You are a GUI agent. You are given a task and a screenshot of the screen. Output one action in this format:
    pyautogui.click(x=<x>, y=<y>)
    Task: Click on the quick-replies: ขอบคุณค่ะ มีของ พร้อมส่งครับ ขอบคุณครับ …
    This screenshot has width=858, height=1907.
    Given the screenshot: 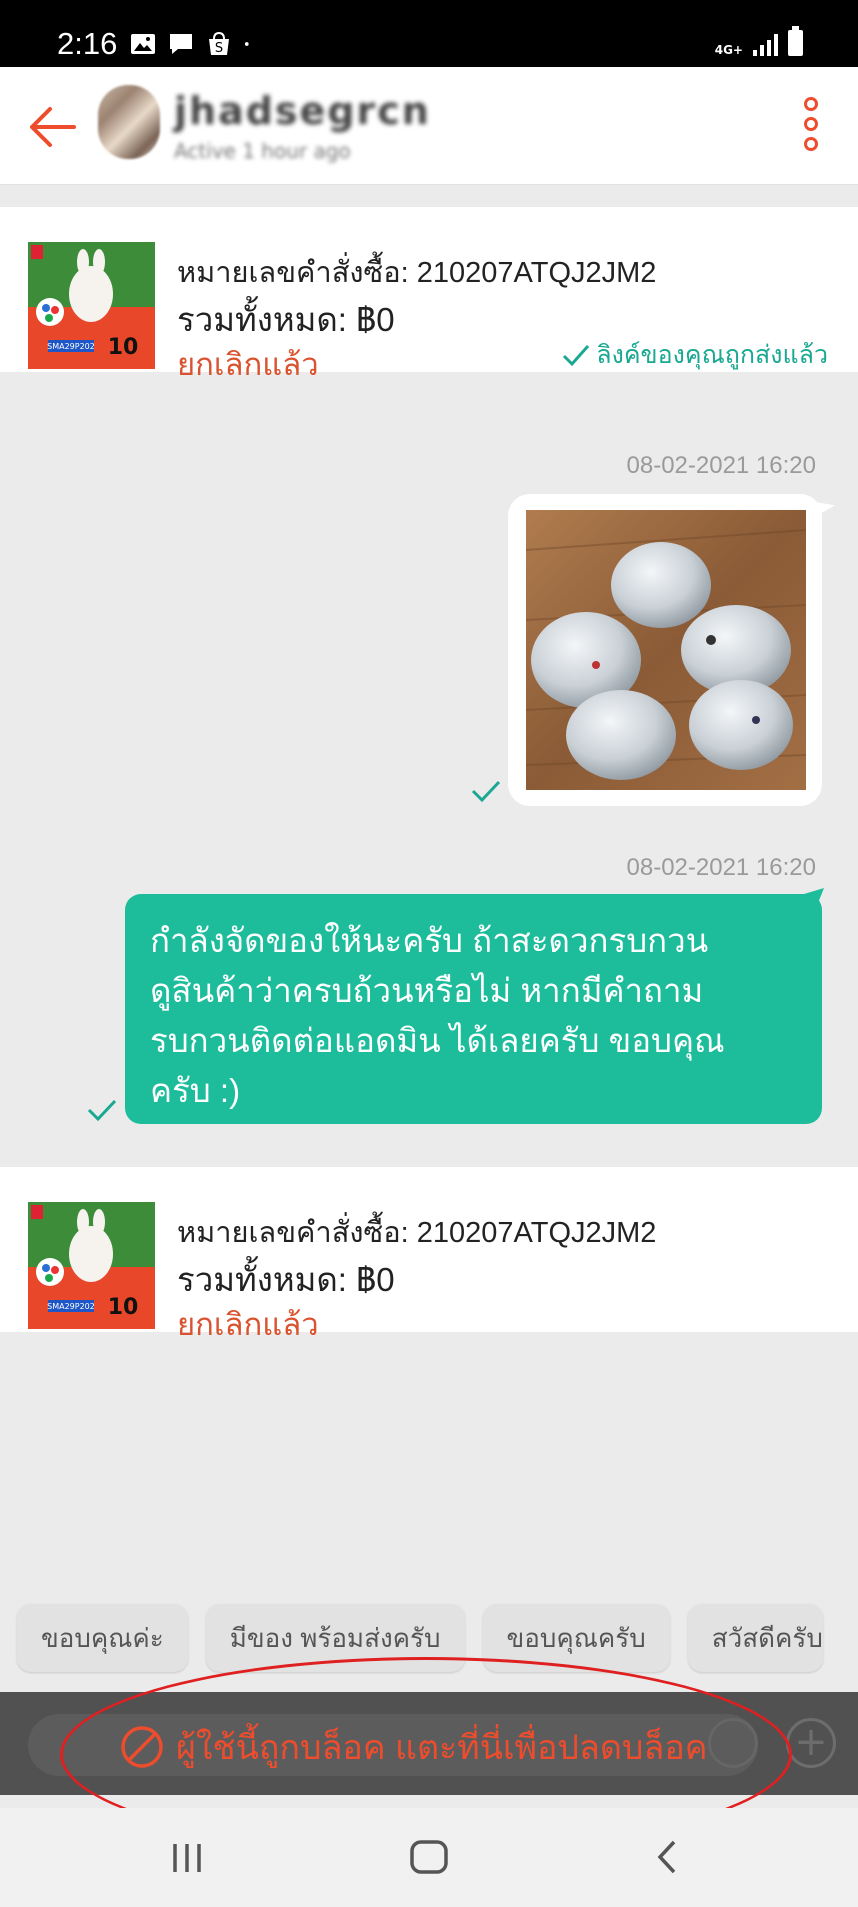 What is the action you would take?
    pyautogui.click(x=420, y=1638)
    